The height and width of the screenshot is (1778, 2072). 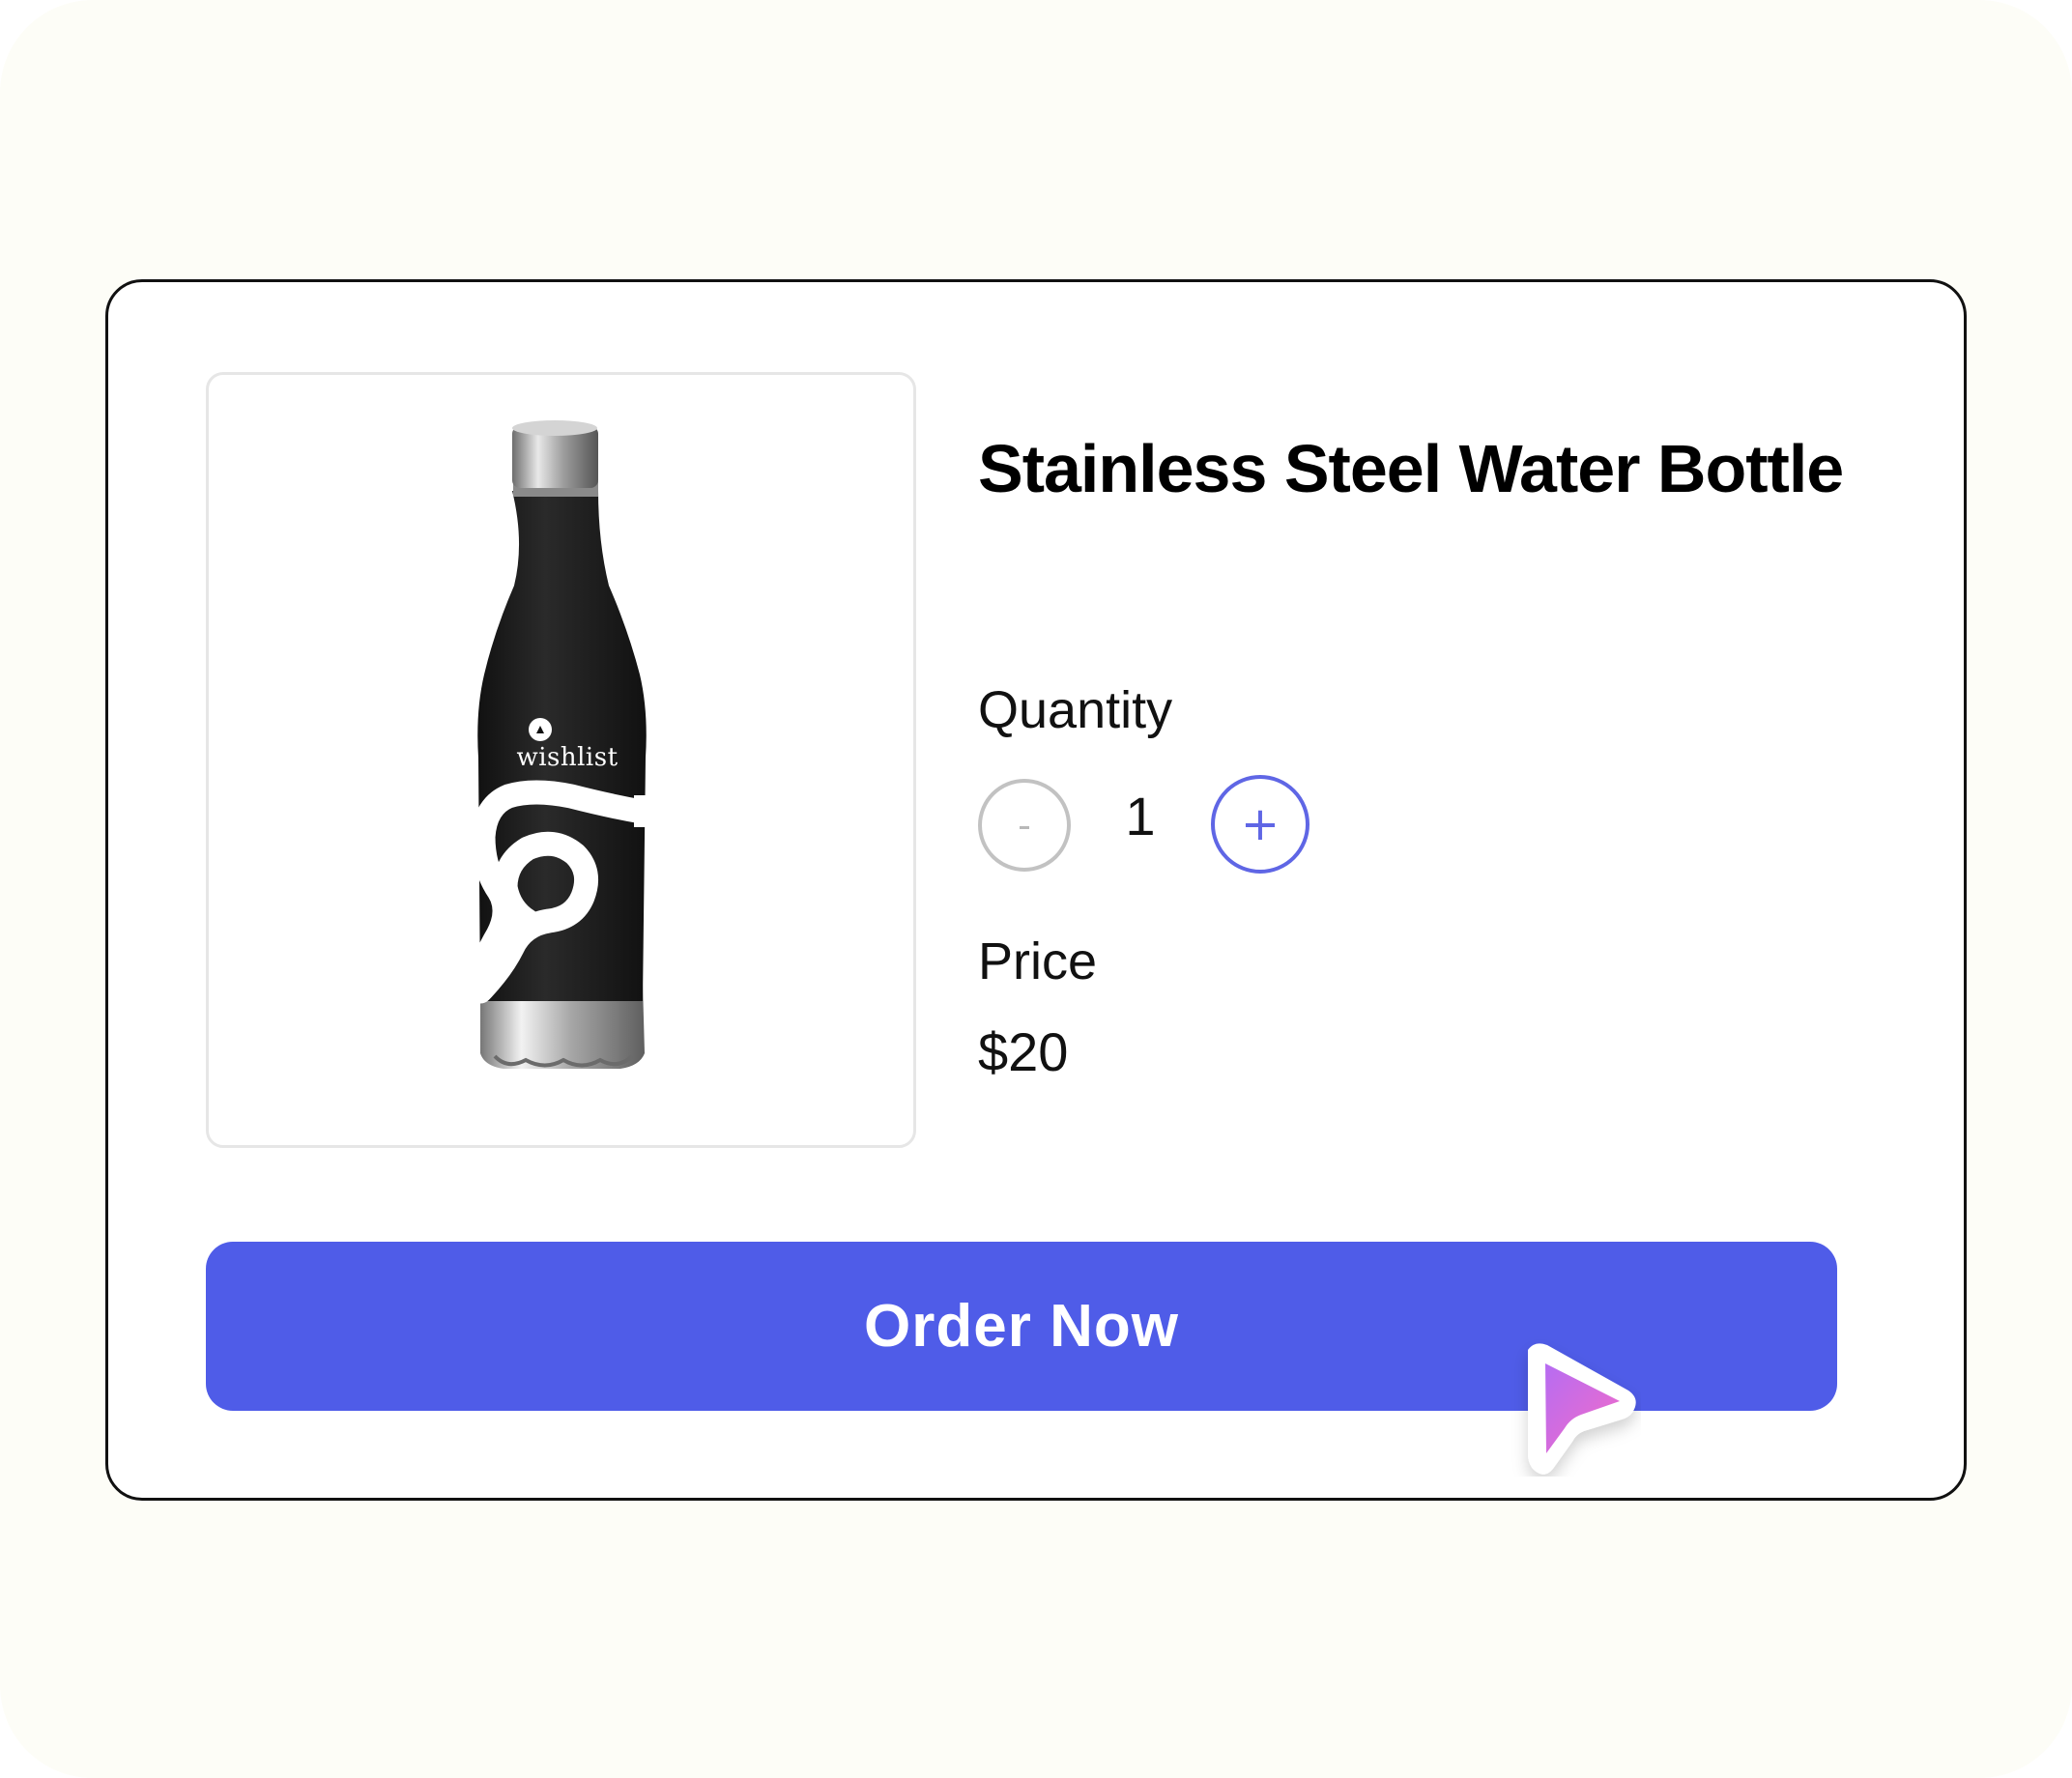 I want to click on quantity-value: 1, so click(x=1140, y=816).